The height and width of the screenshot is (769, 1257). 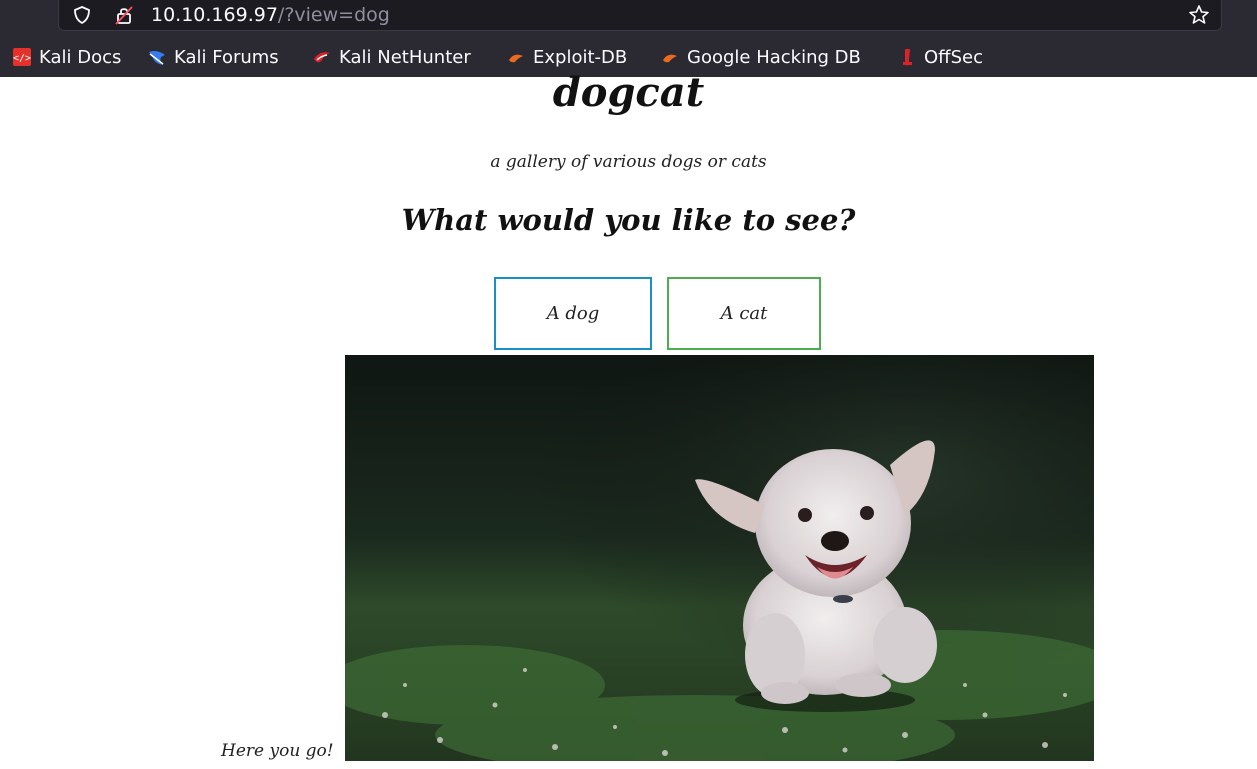 I want to click on address-bar: 10.10.169.97/?view=dog, so click(x=640, y=15).